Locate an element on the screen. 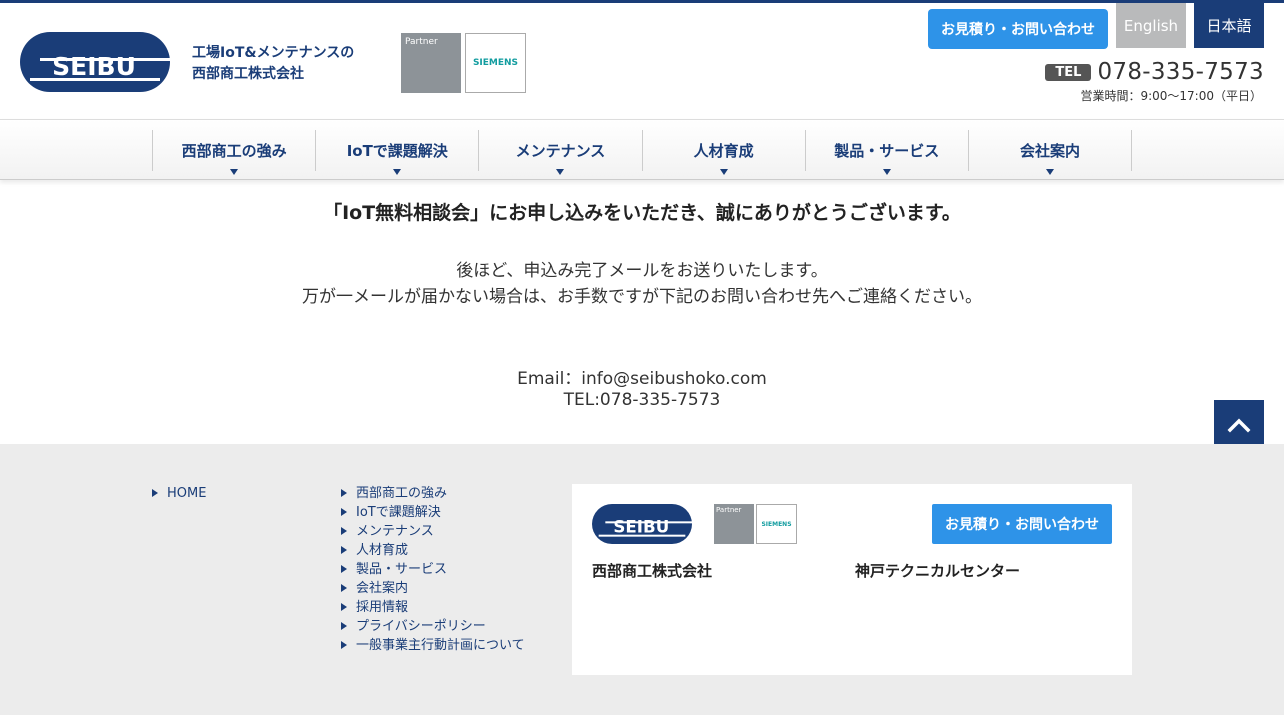 This screenshot has height=715, width=1284. back-to-top-button is located at coordinates (1239, 425).